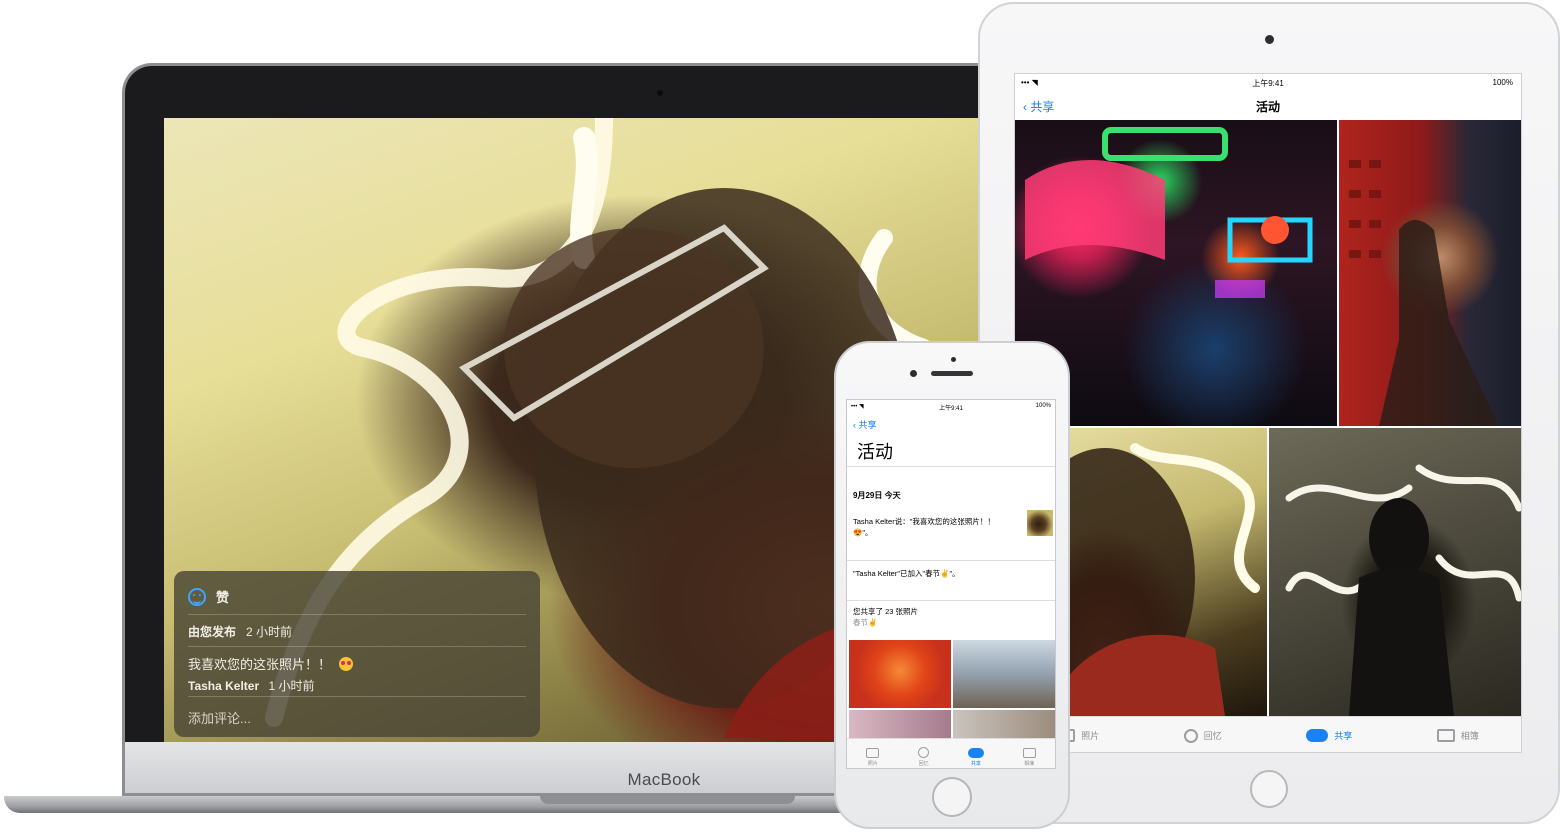  Describe the element at coordinates (873, 753) in the screenshot. I see `photos-icon` at that location.